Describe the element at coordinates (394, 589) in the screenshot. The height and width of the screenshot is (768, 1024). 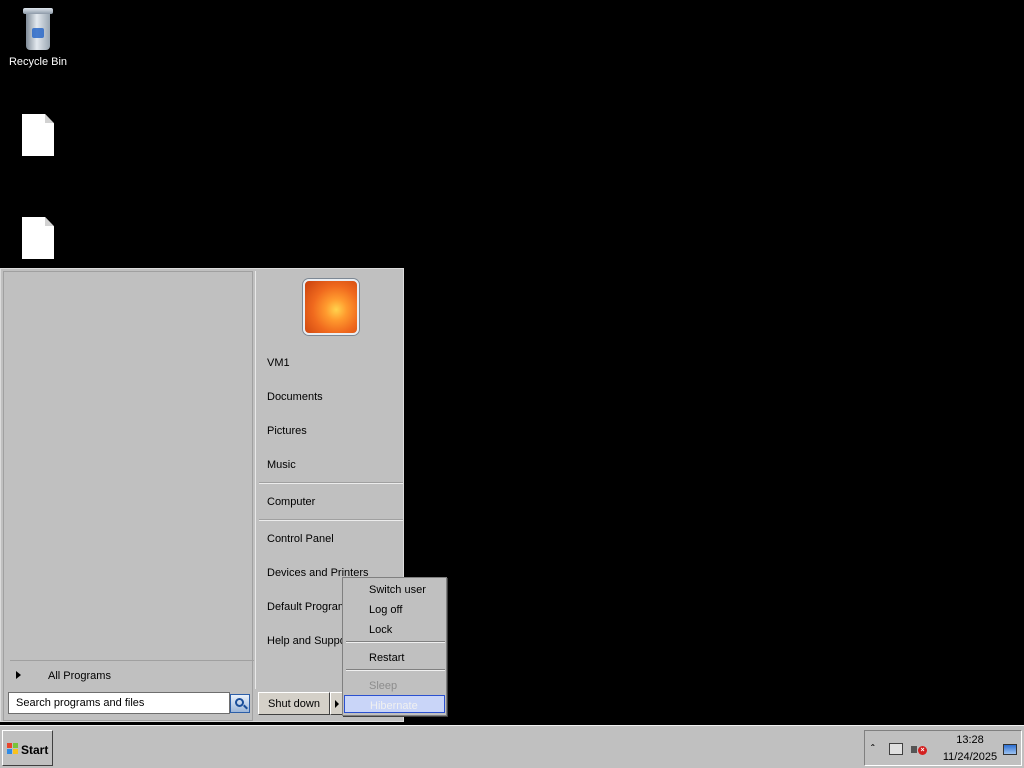
I see `menu-item-switch-user: Switch user` at that location.